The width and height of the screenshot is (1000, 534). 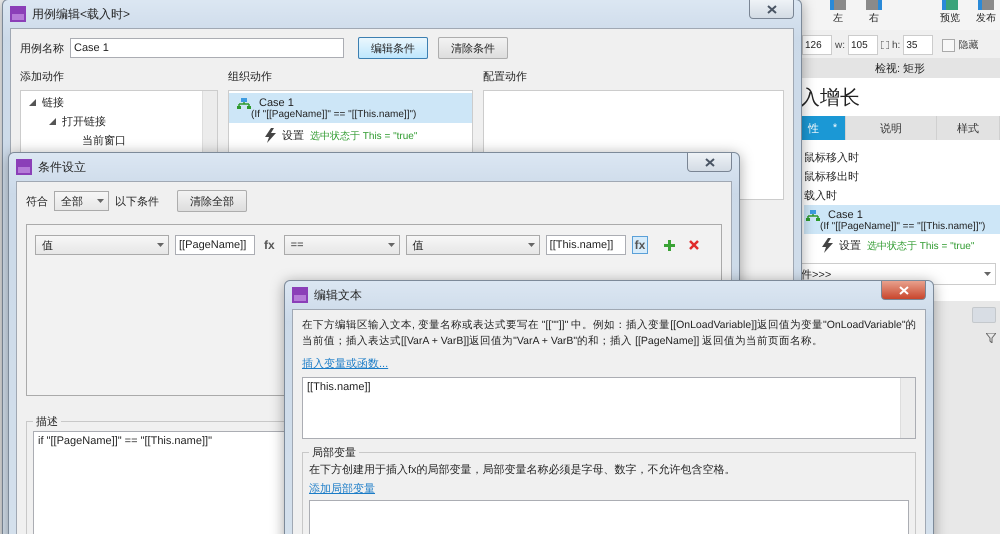 What do you see at coordinates (62, 167) in the screenshot?
I see `window-title: 条件设立` at bounding box center [62, 167].